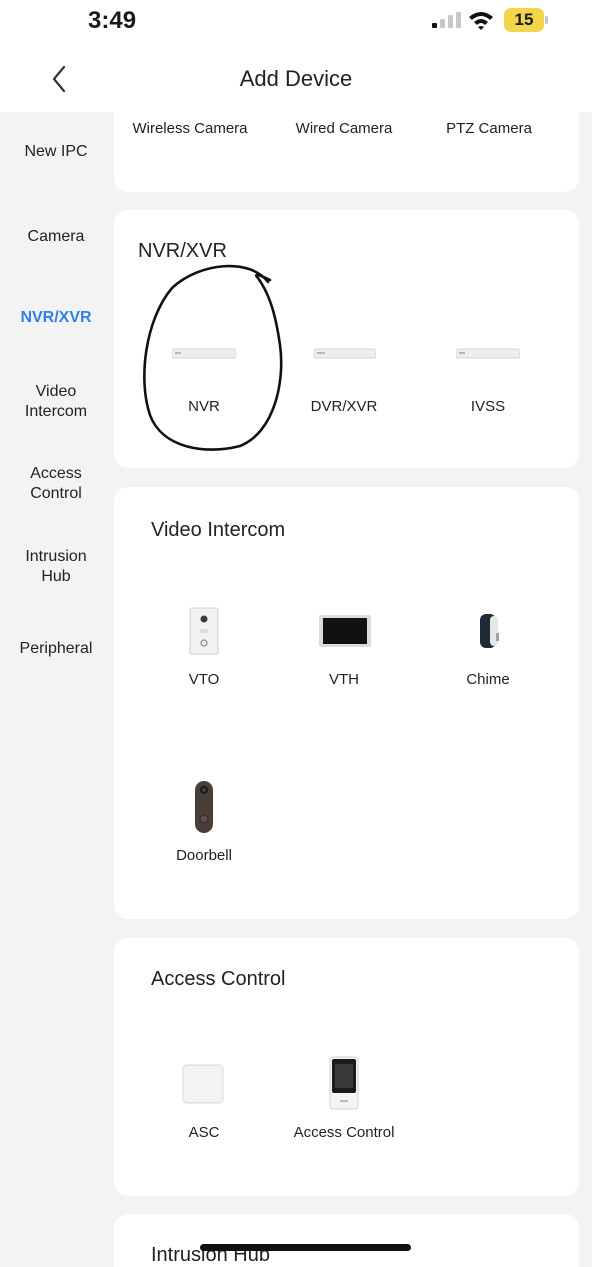 This screenshot has width=592, height=1267. Describe the element at coordinates (446, 20) in the screenshot. I see `cellular-signal-icon` at that location.